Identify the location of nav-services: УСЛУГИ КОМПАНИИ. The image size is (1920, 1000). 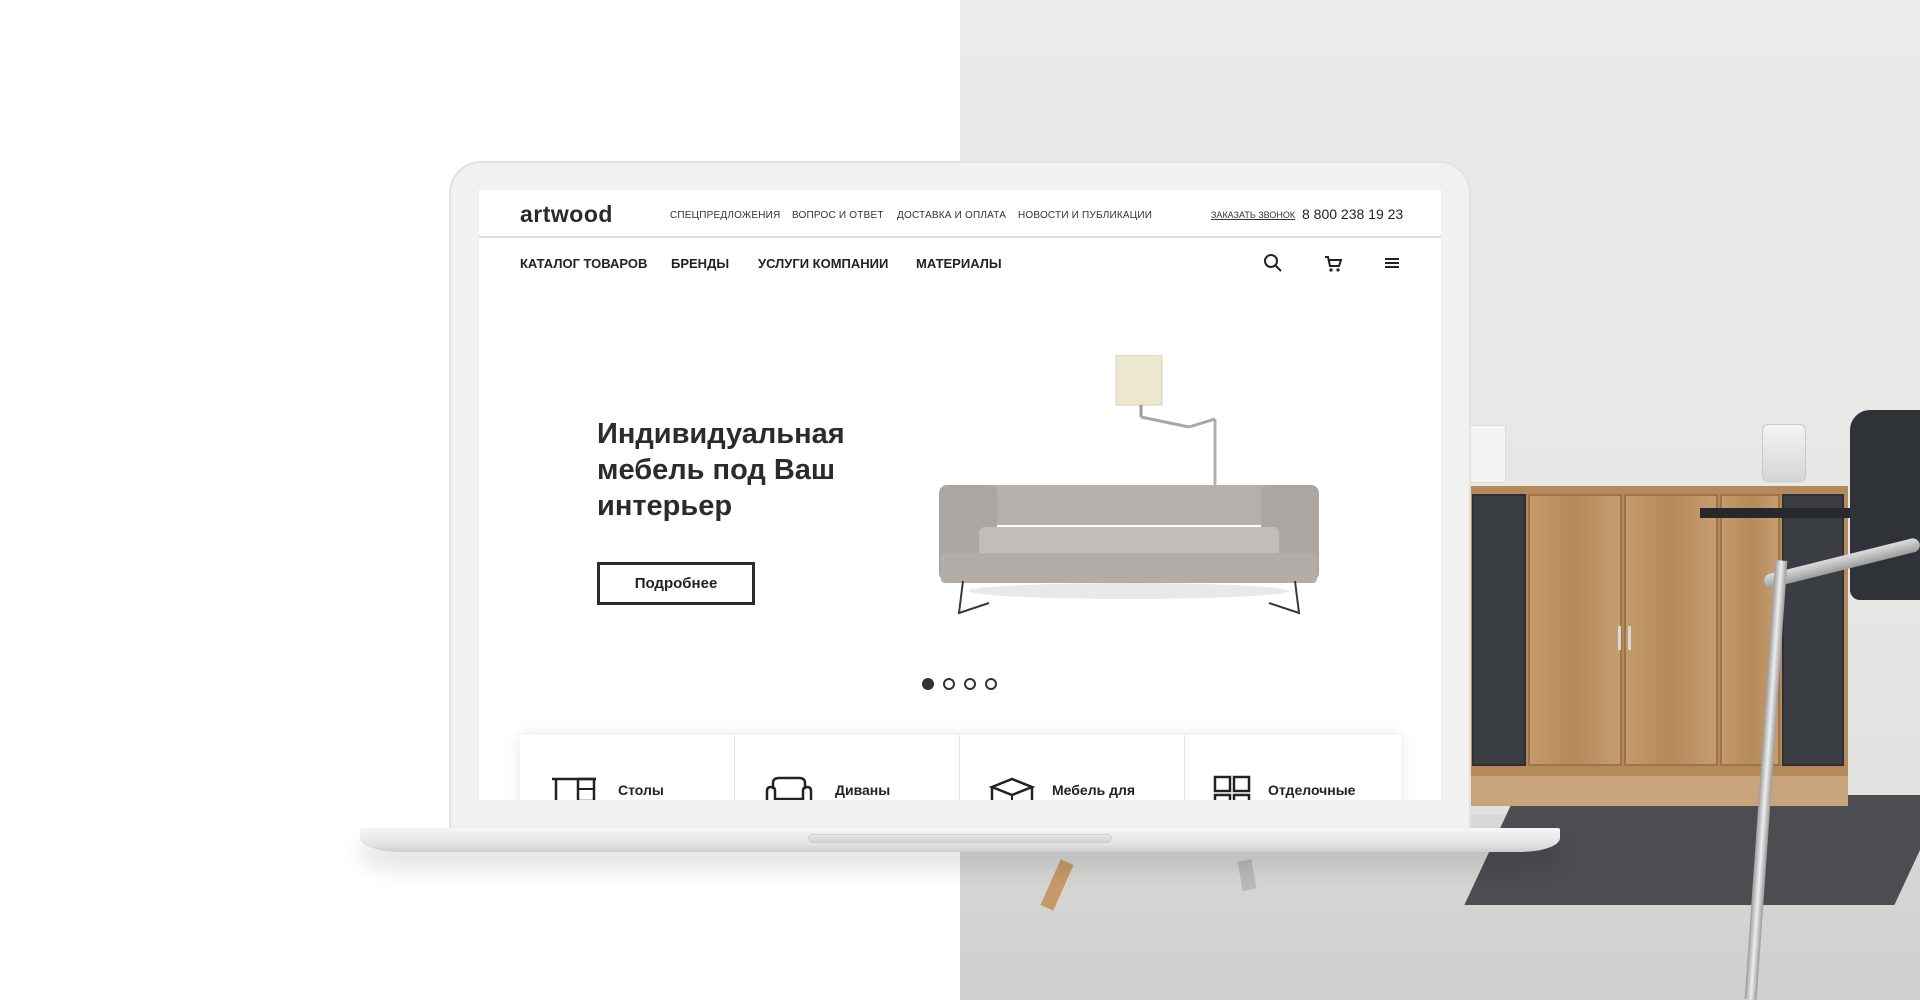
(823, 263).